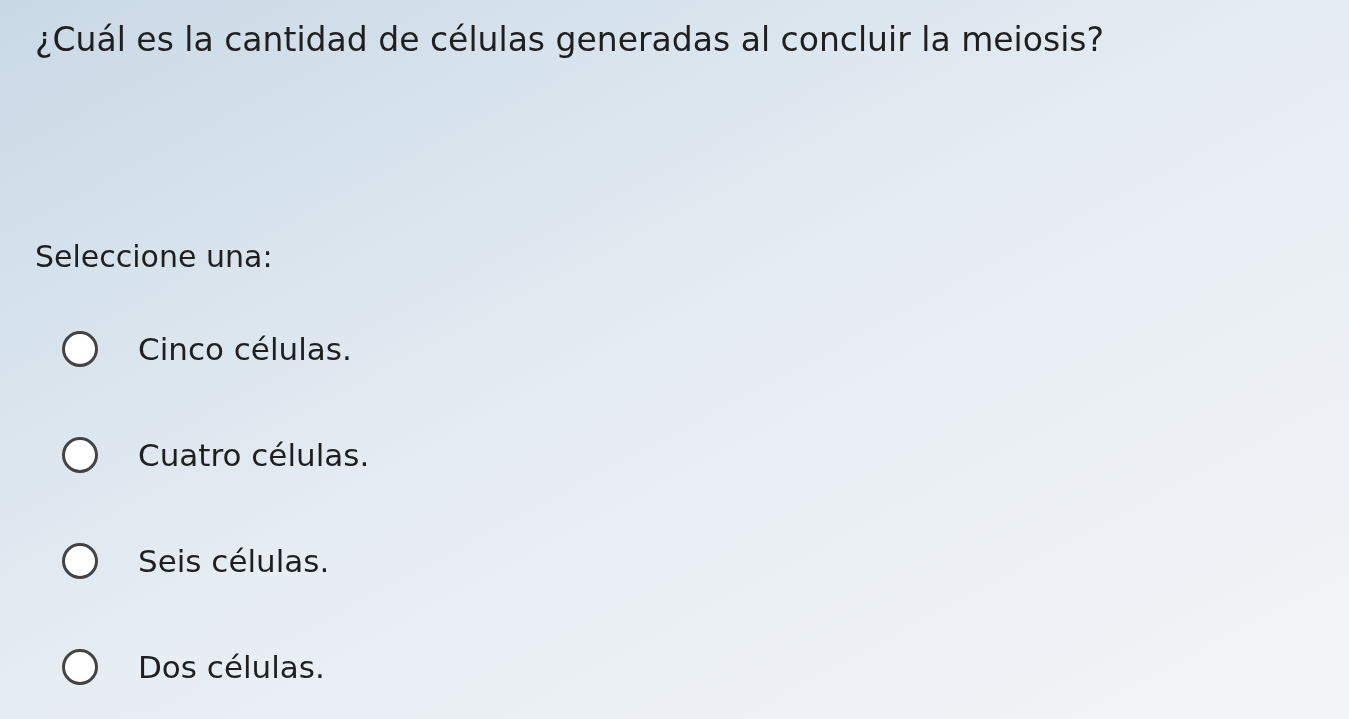 This screenshot has width=1349, height=719. I want to click on question-text: ¿Cuál es la cantidad de células generadas al concluir la meiosis?, so click(570, 40).